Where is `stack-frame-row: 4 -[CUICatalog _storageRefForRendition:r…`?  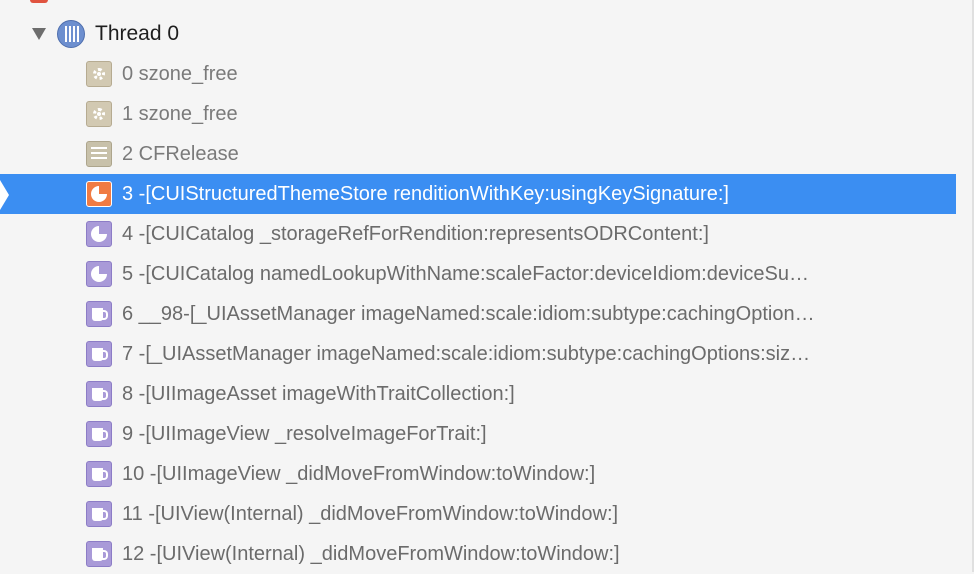 stack-frame-row: 4 -[CUICatalog _storageRefForRendition:r… is located at coordinates (478, 234).